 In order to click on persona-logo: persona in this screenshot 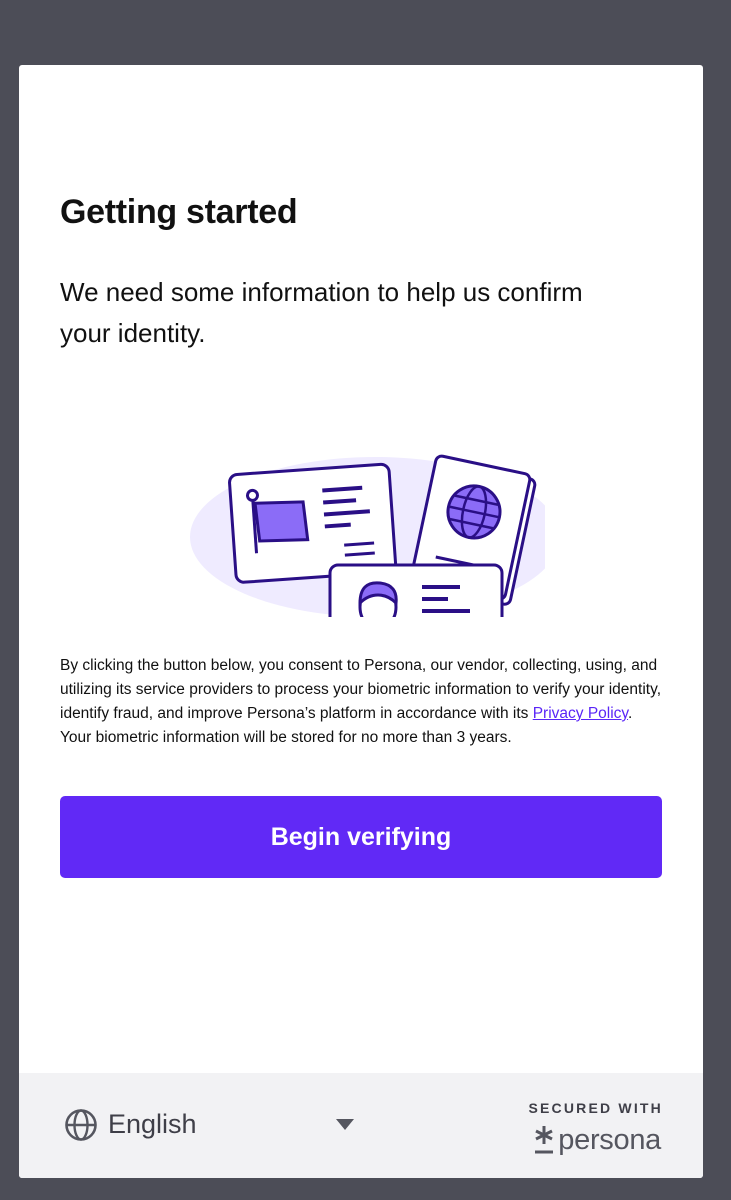, I will do `click(597, 1140)`.